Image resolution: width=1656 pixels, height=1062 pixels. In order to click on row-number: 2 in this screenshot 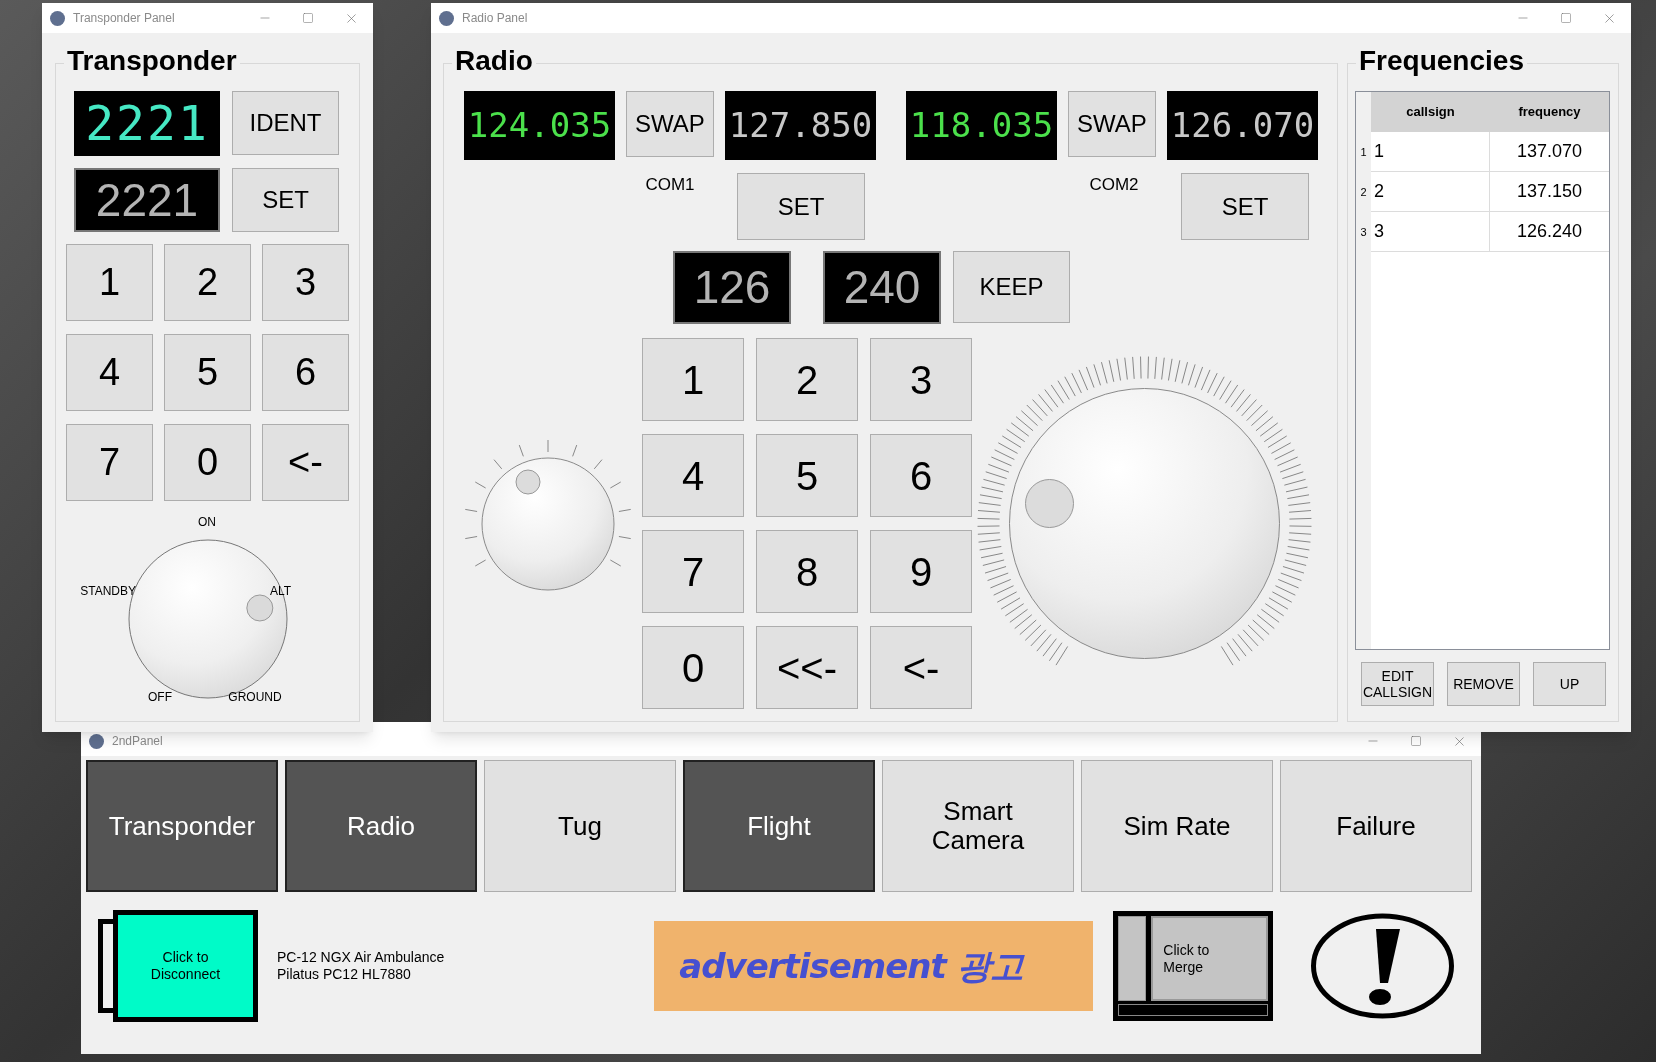, I will do `click(1363, 192)`.